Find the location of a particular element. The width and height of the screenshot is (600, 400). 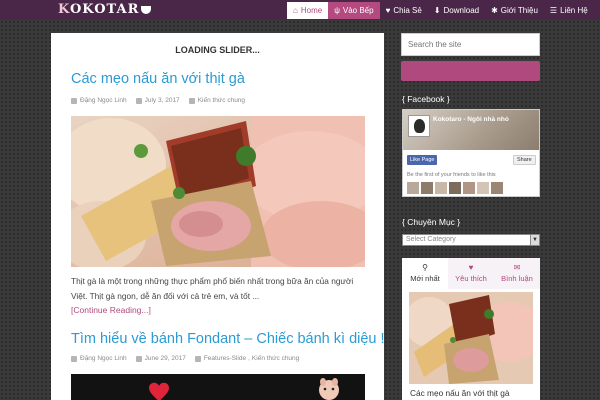

tab-label: Bình luận is located at coordinates (517, 278).